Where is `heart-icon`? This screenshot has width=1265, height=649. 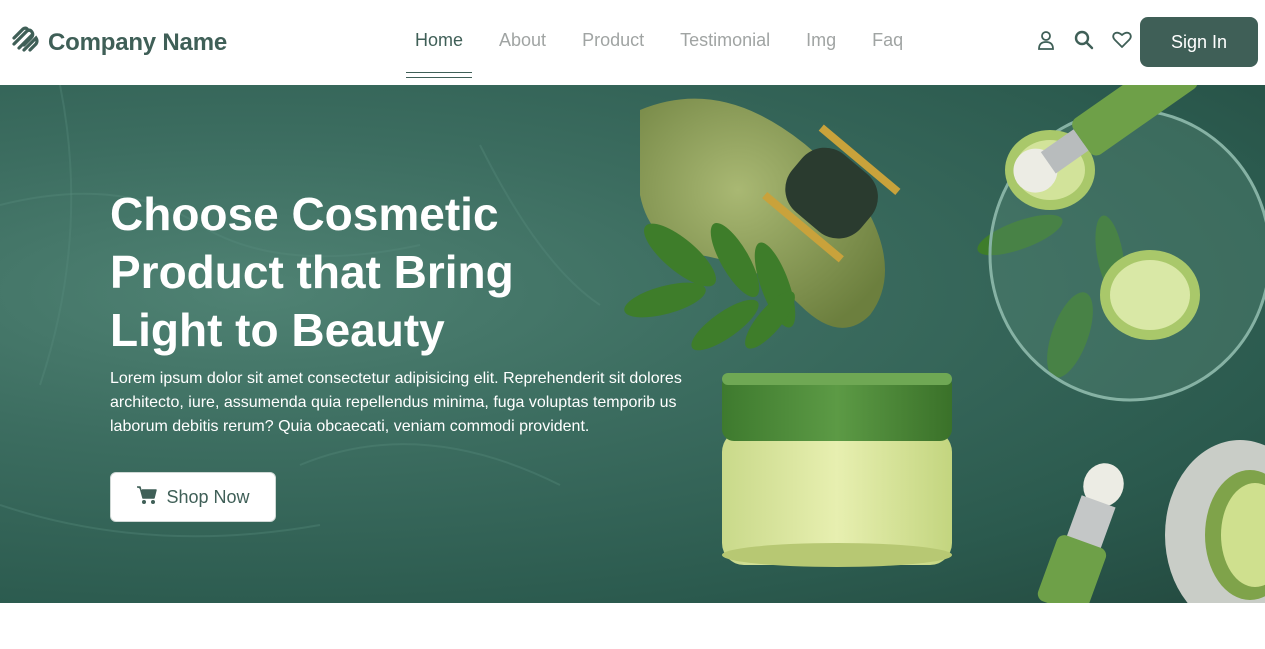
heart-icon is located at coordinates (1122, 40).